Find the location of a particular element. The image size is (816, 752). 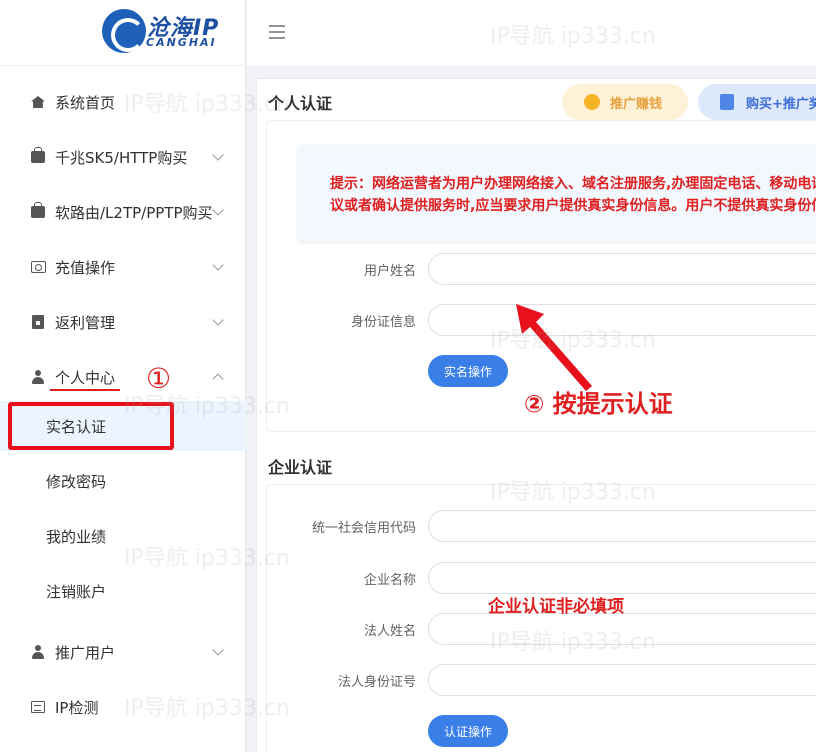

credit-code-input is located at coordinates (622, 526).